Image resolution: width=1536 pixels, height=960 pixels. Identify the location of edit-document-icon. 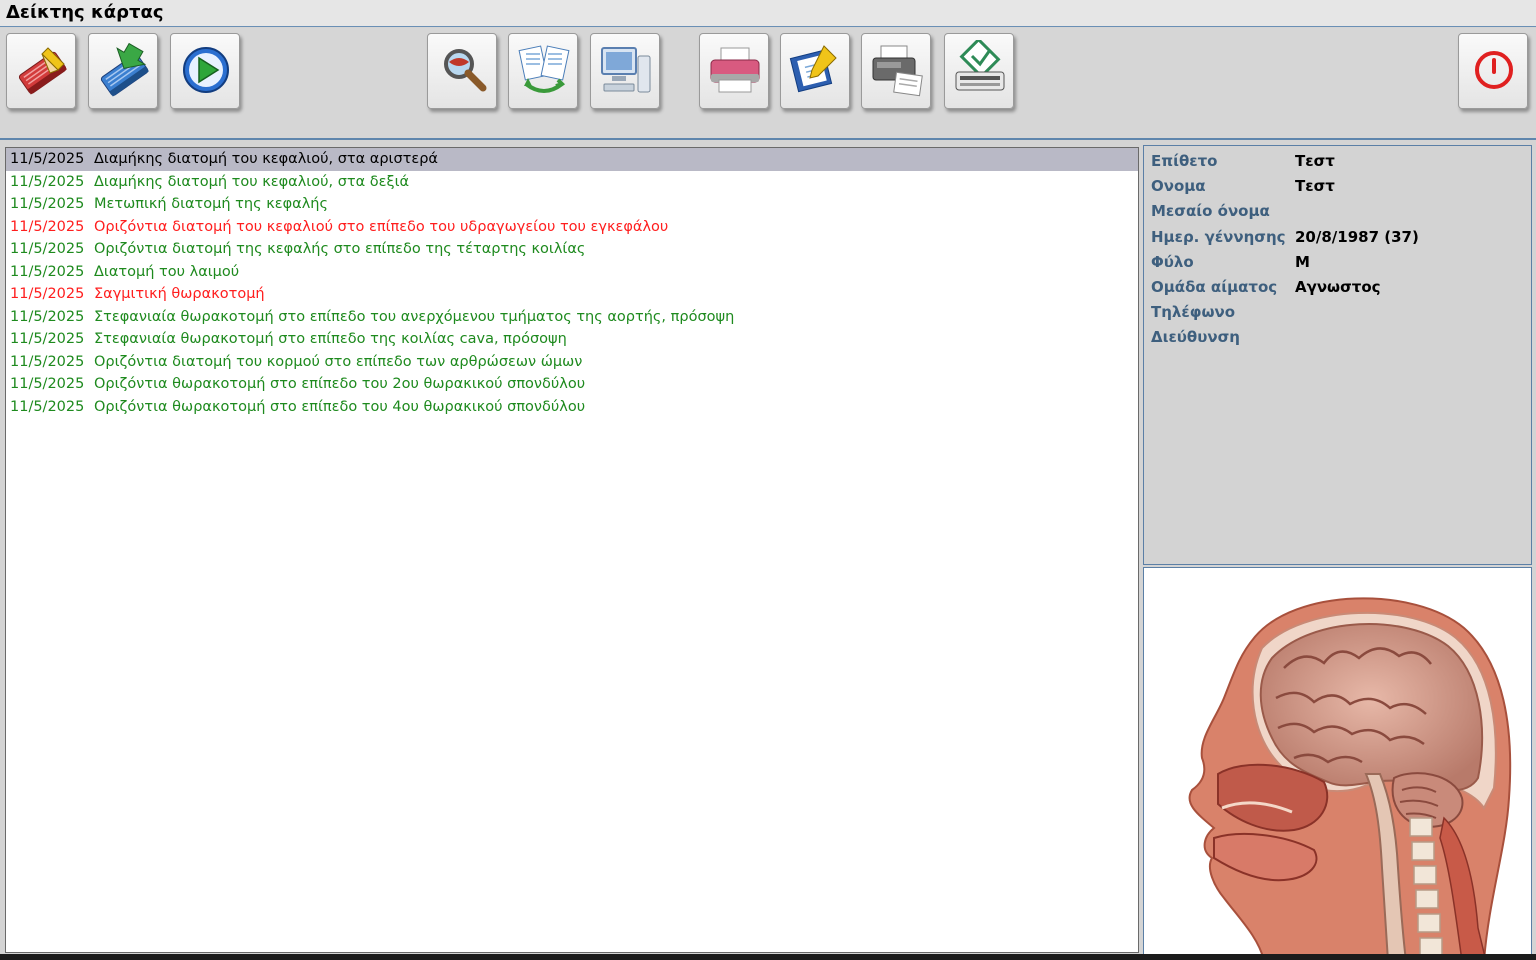
(813, 69).